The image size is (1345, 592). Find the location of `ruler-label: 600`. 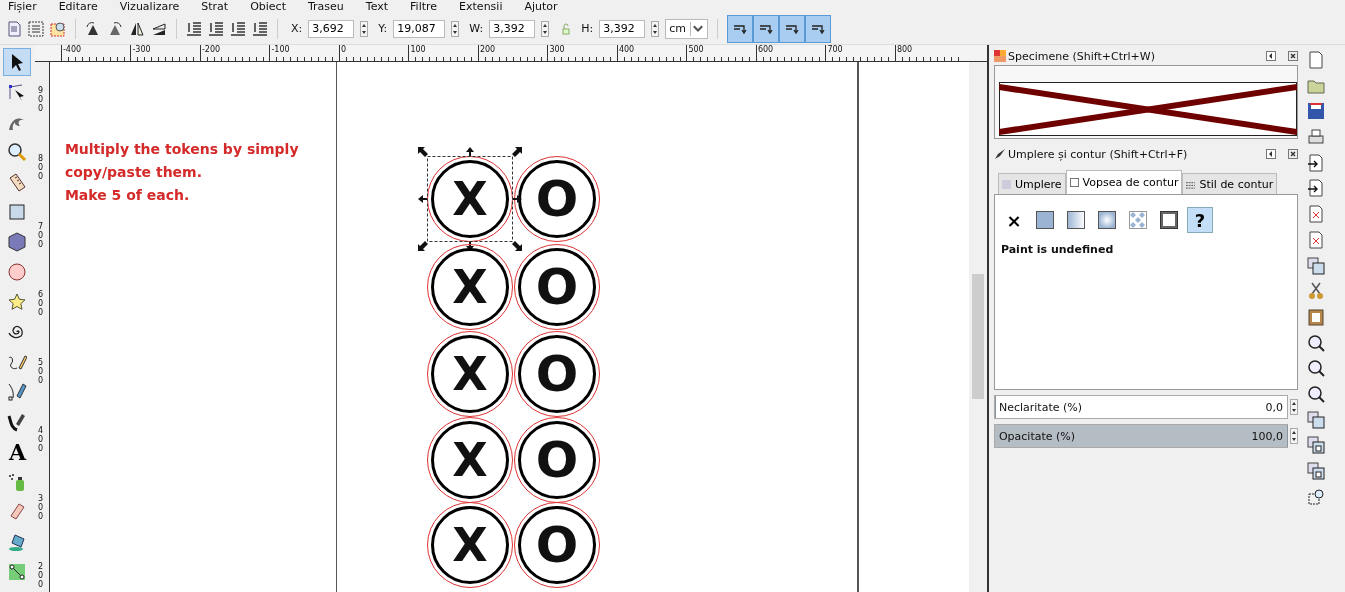

ruler-label: 600 is located at coordinates (39, 304).